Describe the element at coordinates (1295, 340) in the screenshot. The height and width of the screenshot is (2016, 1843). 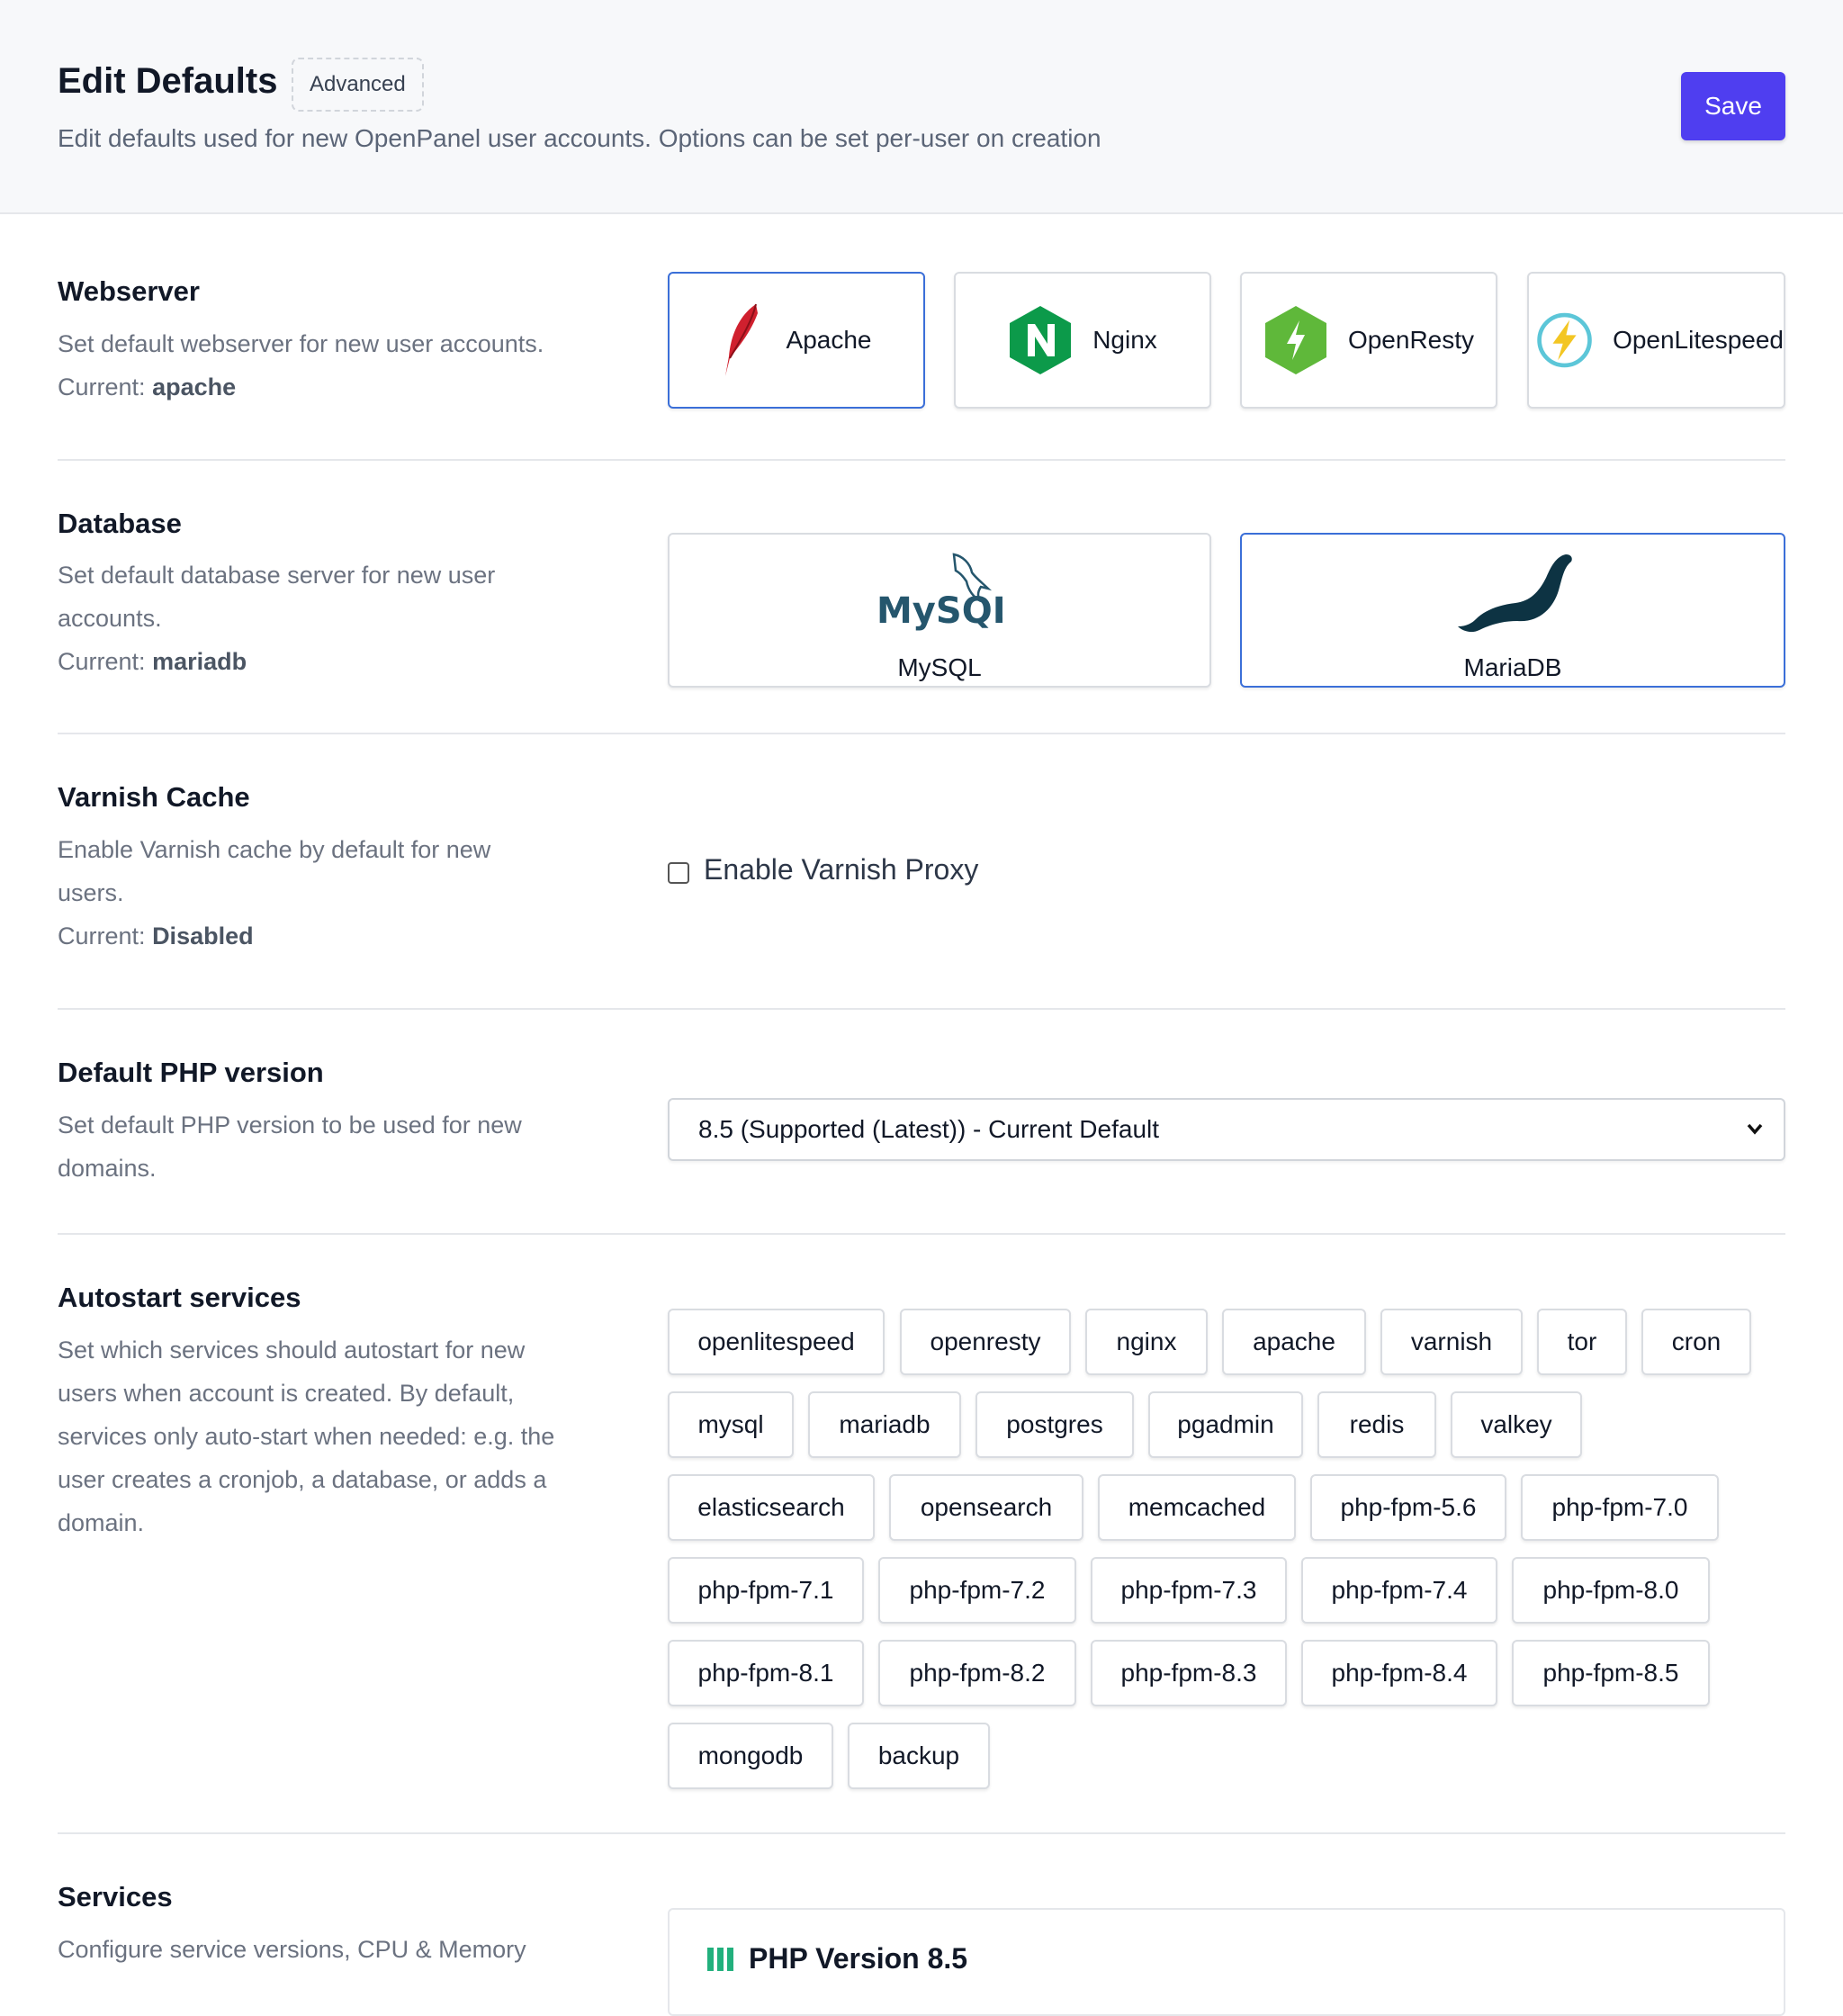
I see `openresty-icon` at that location.